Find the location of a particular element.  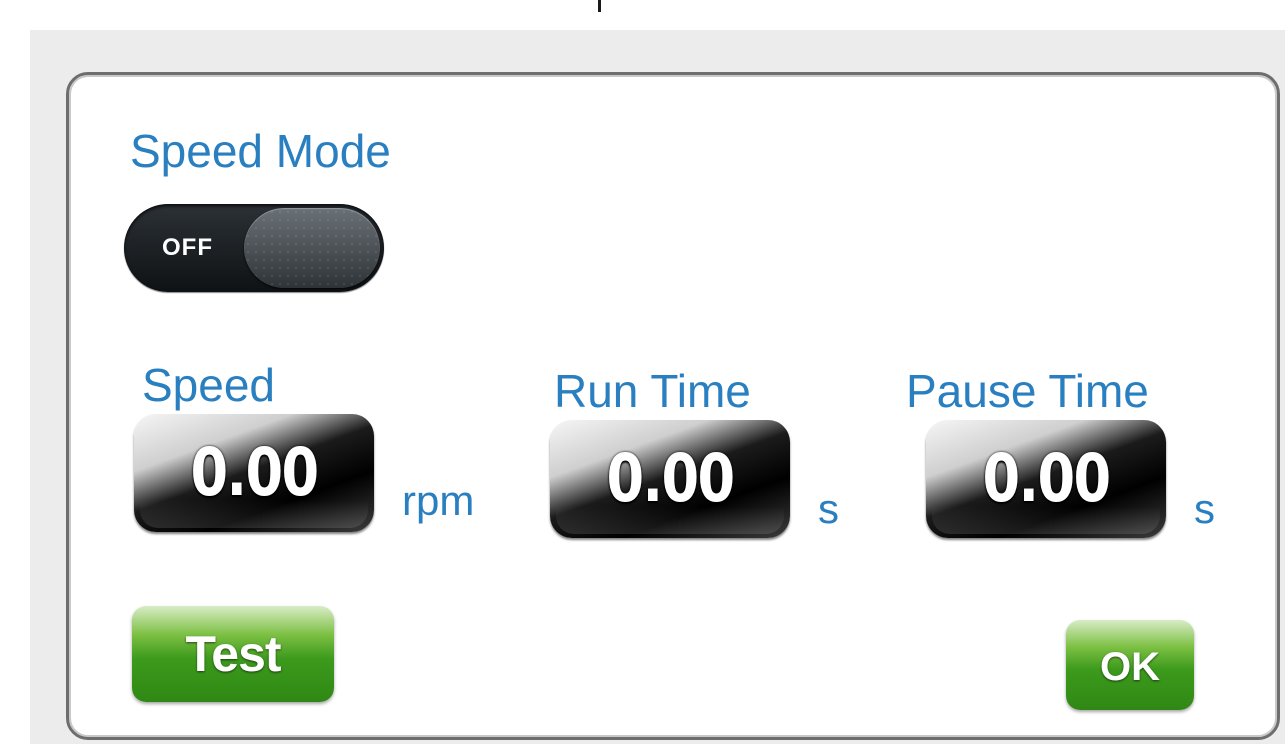

pause-time-value: 0.00 is located at coordinates (1047, 478).